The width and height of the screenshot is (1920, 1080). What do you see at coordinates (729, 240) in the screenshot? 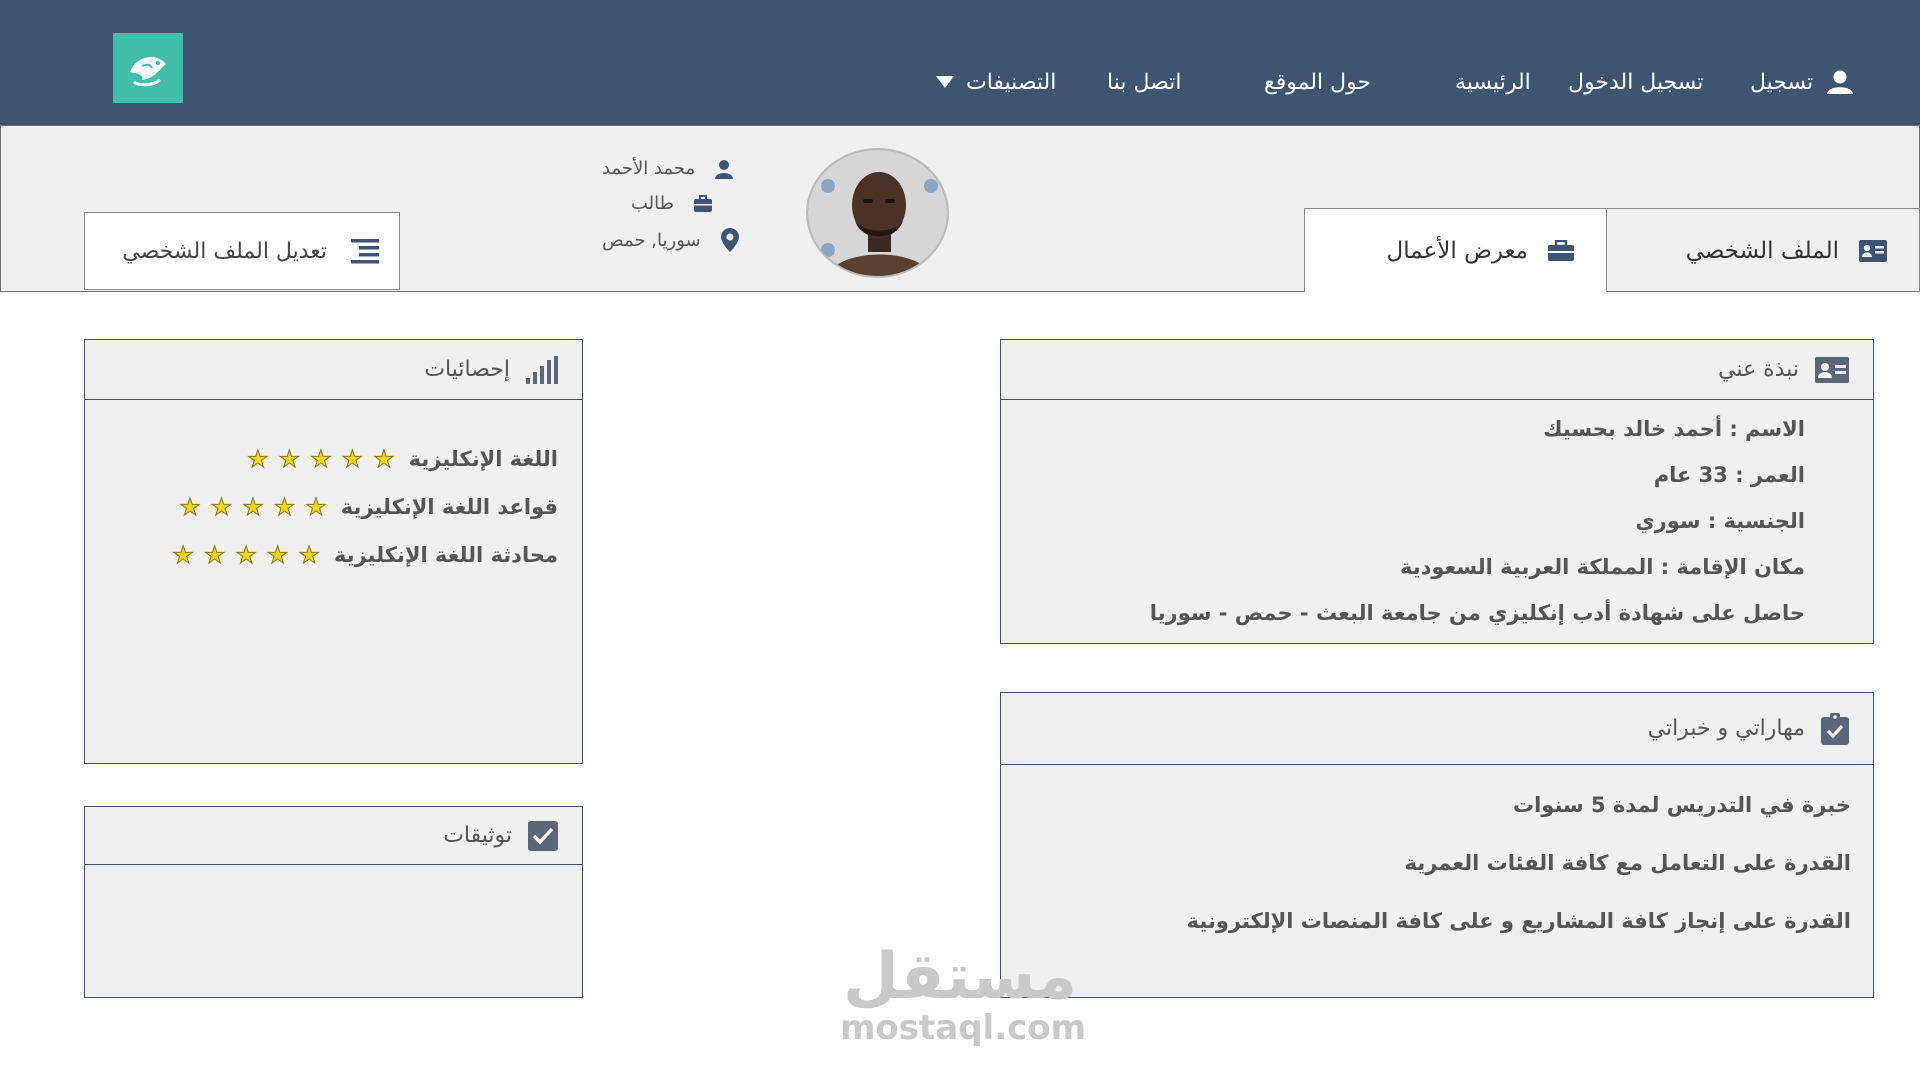
I see `map-pin-icon` at bounding box center [729, 240].